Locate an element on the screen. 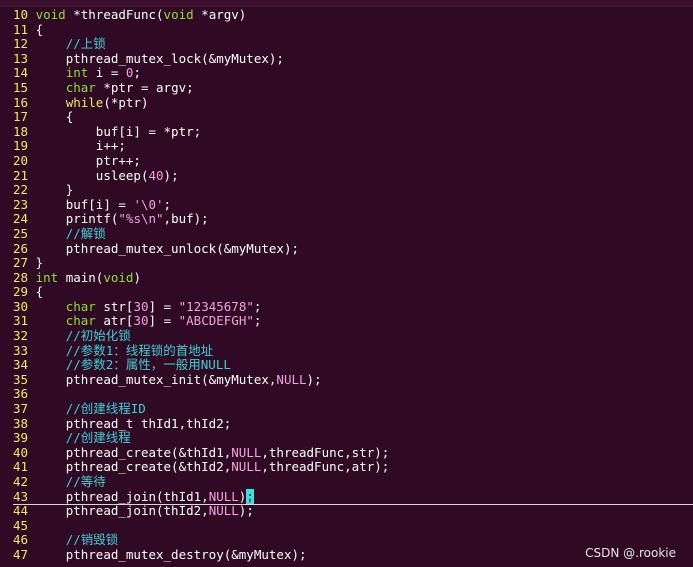 The image size is (693, 567). code-line: 17 { is located at coordinates (201, 117).